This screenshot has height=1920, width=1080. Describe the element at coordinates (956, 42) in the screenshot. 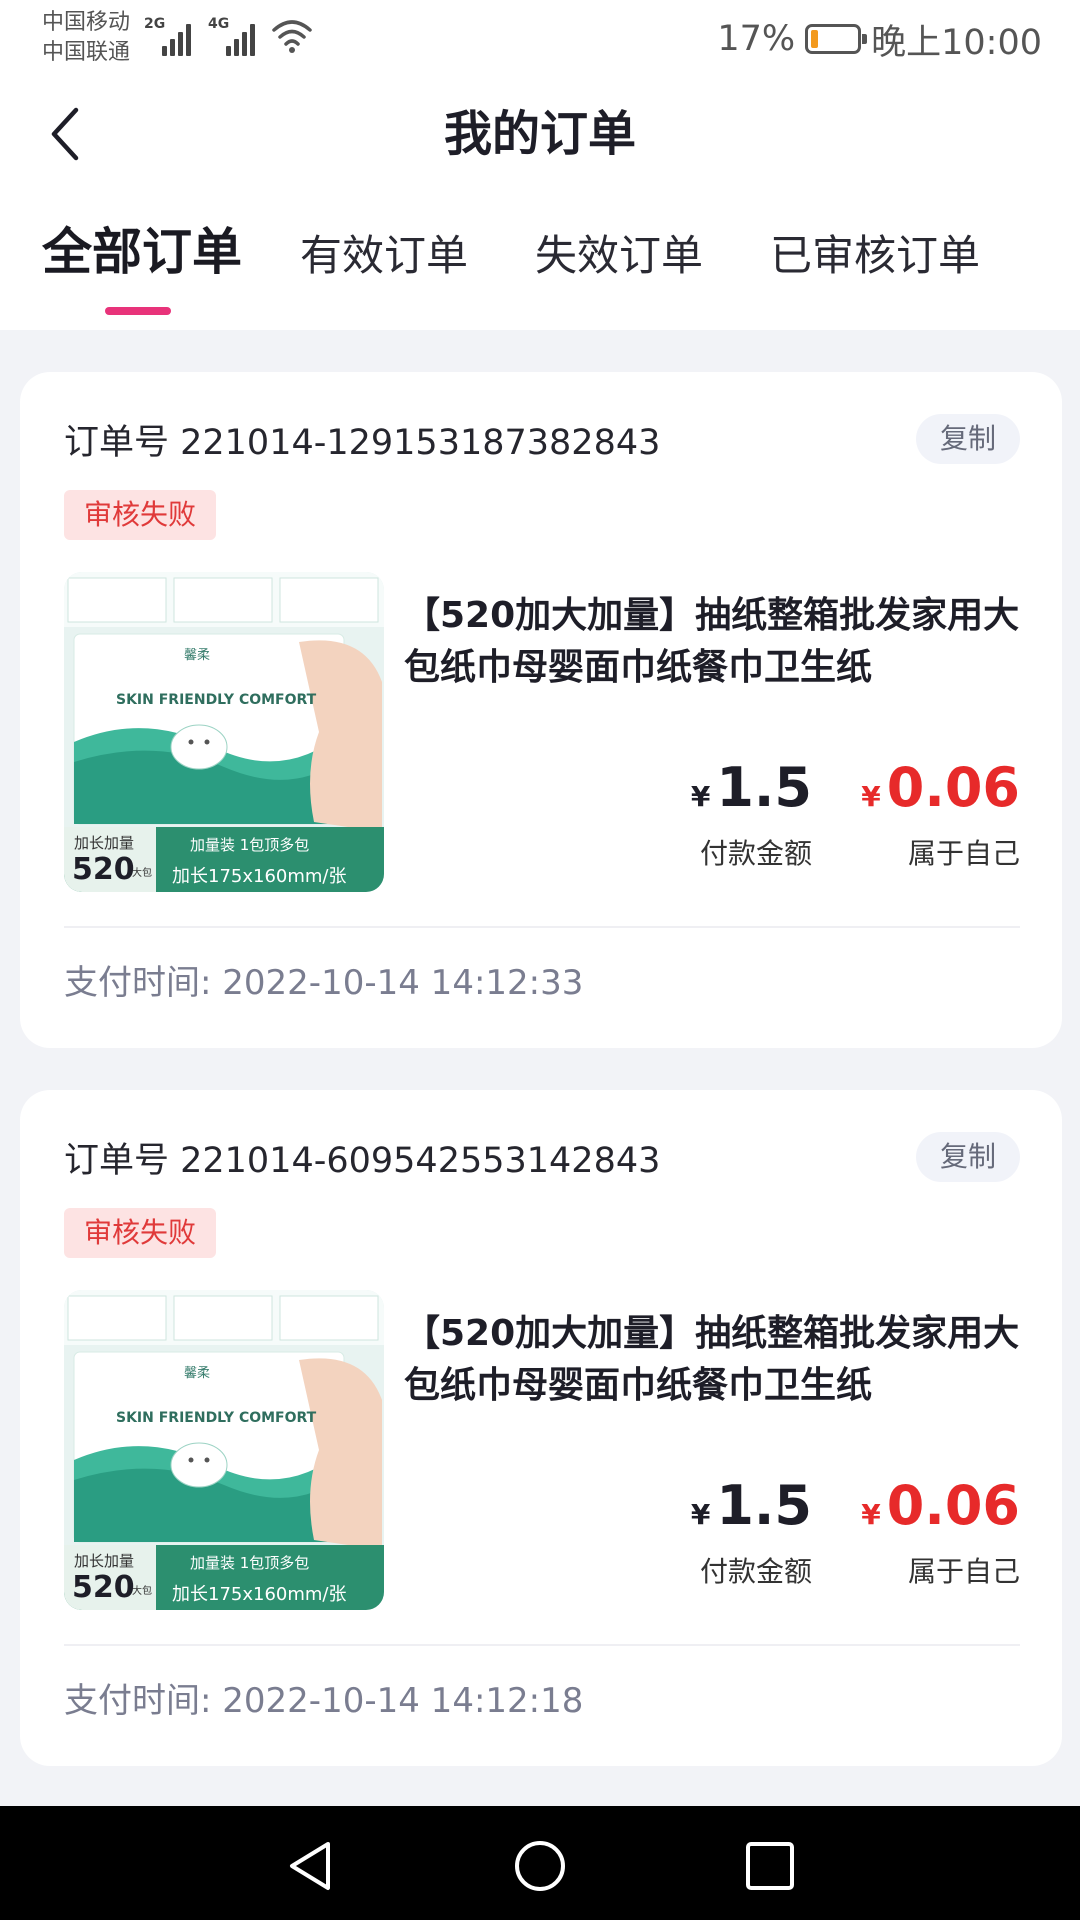

I see `clock: 晚上10:00` at that location.